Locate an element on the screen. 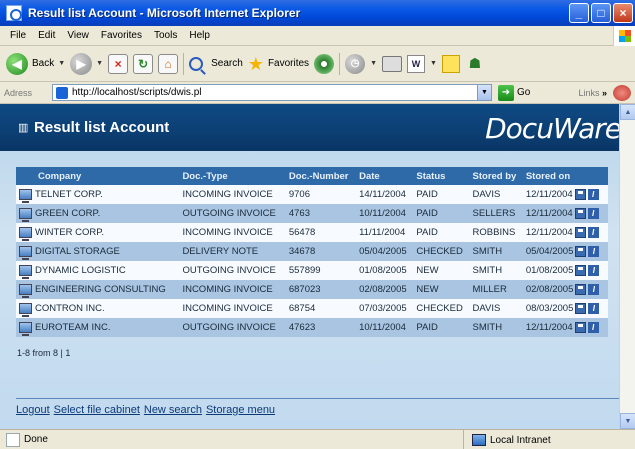 This screenshot has height=449, width=635. search-button: Search is located at coordinates (216, 63).